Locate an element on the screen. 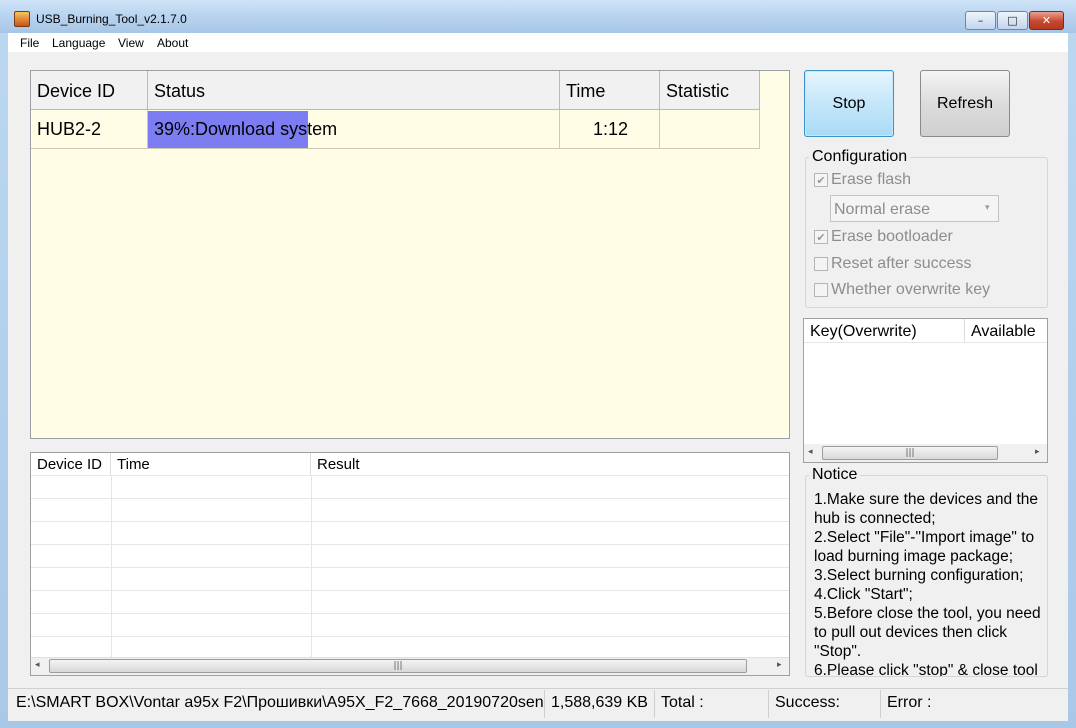  col-device-id: Device ID is located at coordinates (89, 90).